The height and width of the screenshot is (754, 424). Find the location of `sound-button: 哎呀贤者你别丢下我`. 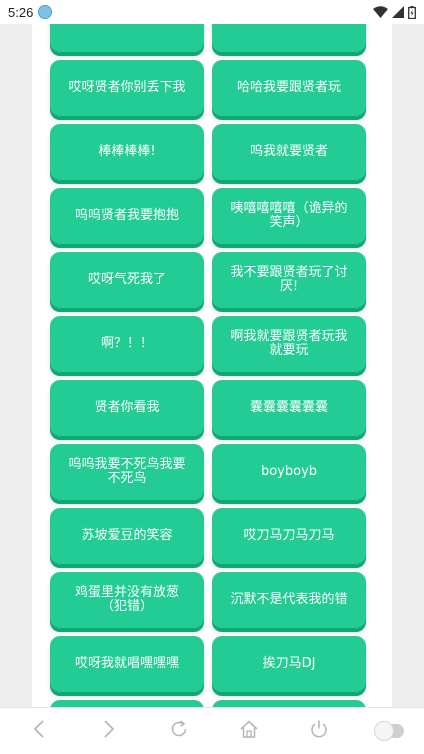

sound-button: 哎呀贤者你别丢下我 is located at coordinates (127, 88).